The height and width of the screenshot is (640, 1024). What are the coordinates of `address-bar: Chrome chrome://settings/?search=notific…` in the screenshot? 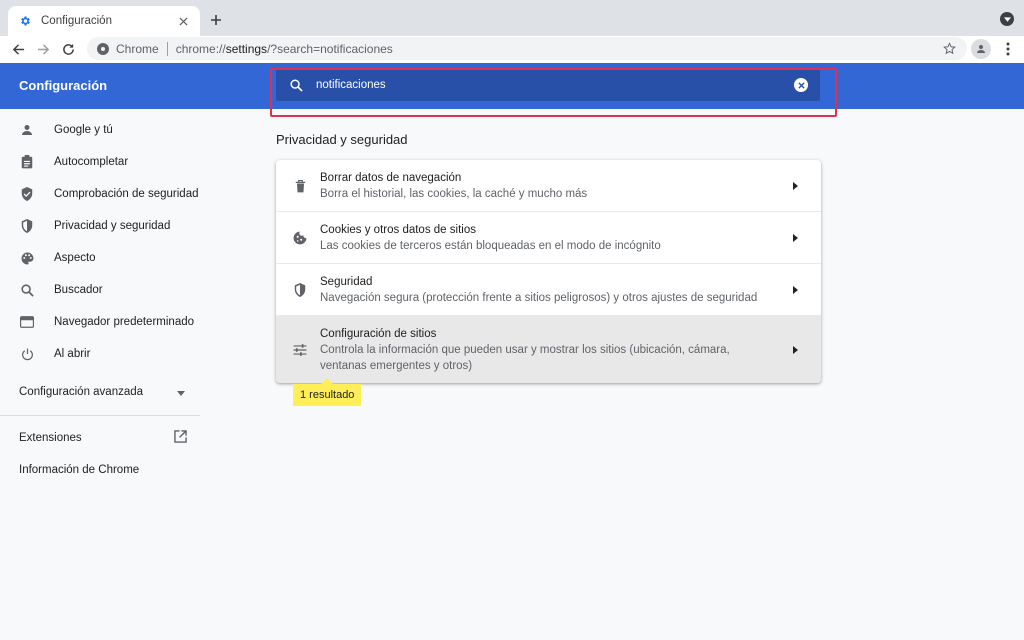 It's located at (527, 48).